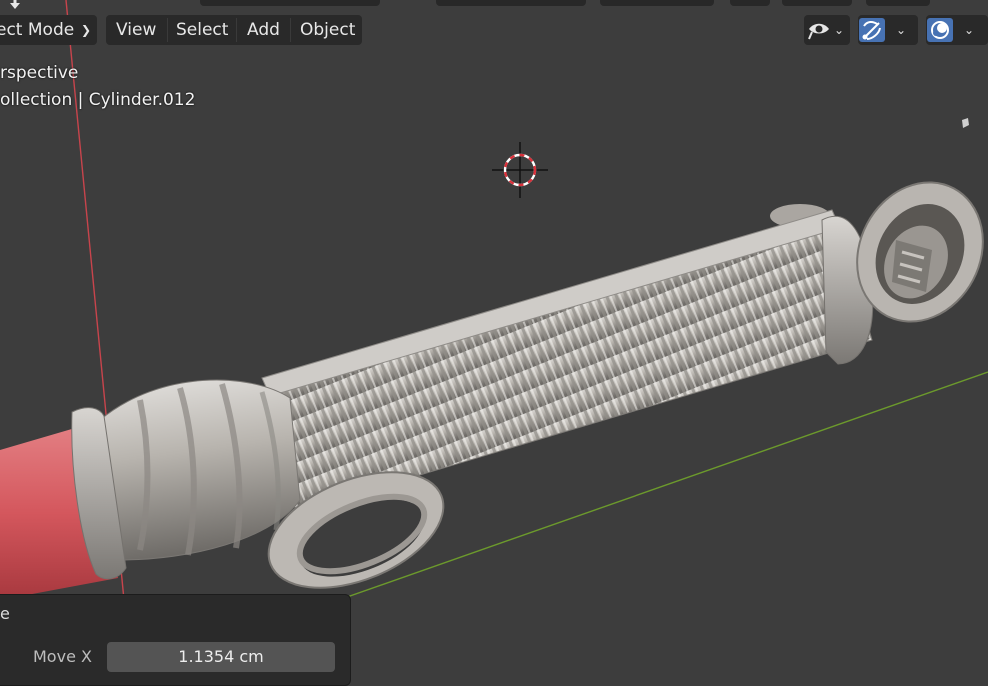 Image resolution: width=988 pixels, height=686 pixels. Describe the element at coordinates (520, 170) in the screenshot. I see `3d-cursor-icon` at that location.